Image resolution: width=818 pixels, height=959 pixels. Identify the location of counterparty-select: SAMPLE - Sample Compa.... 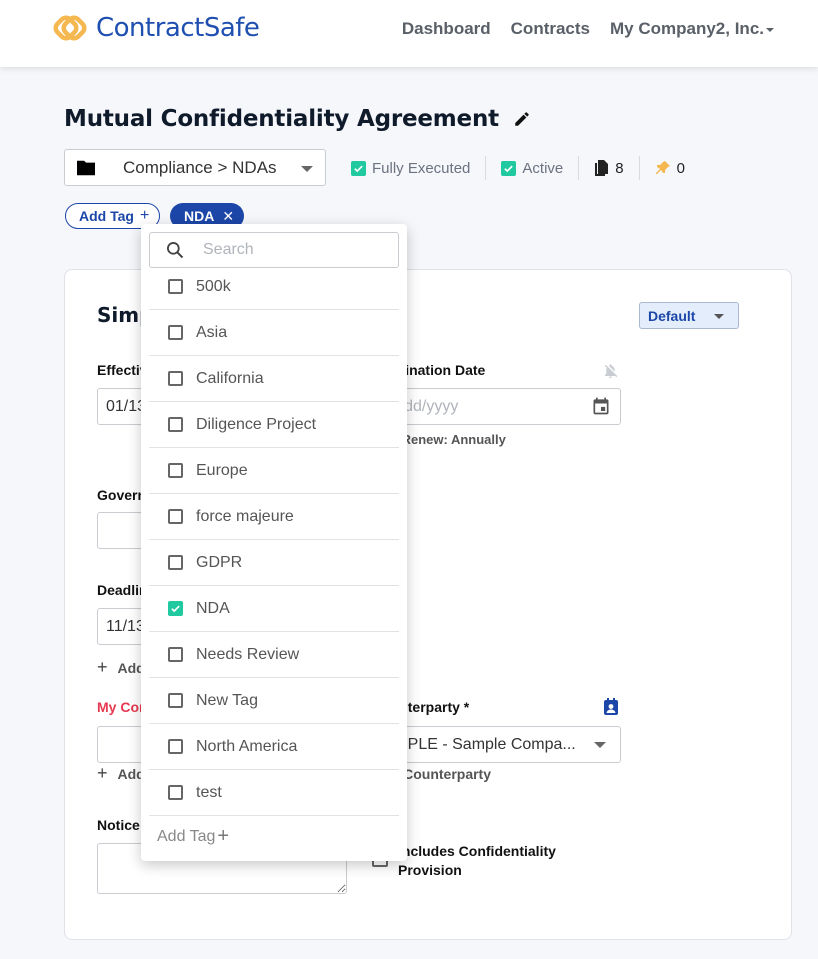
(496, 744).